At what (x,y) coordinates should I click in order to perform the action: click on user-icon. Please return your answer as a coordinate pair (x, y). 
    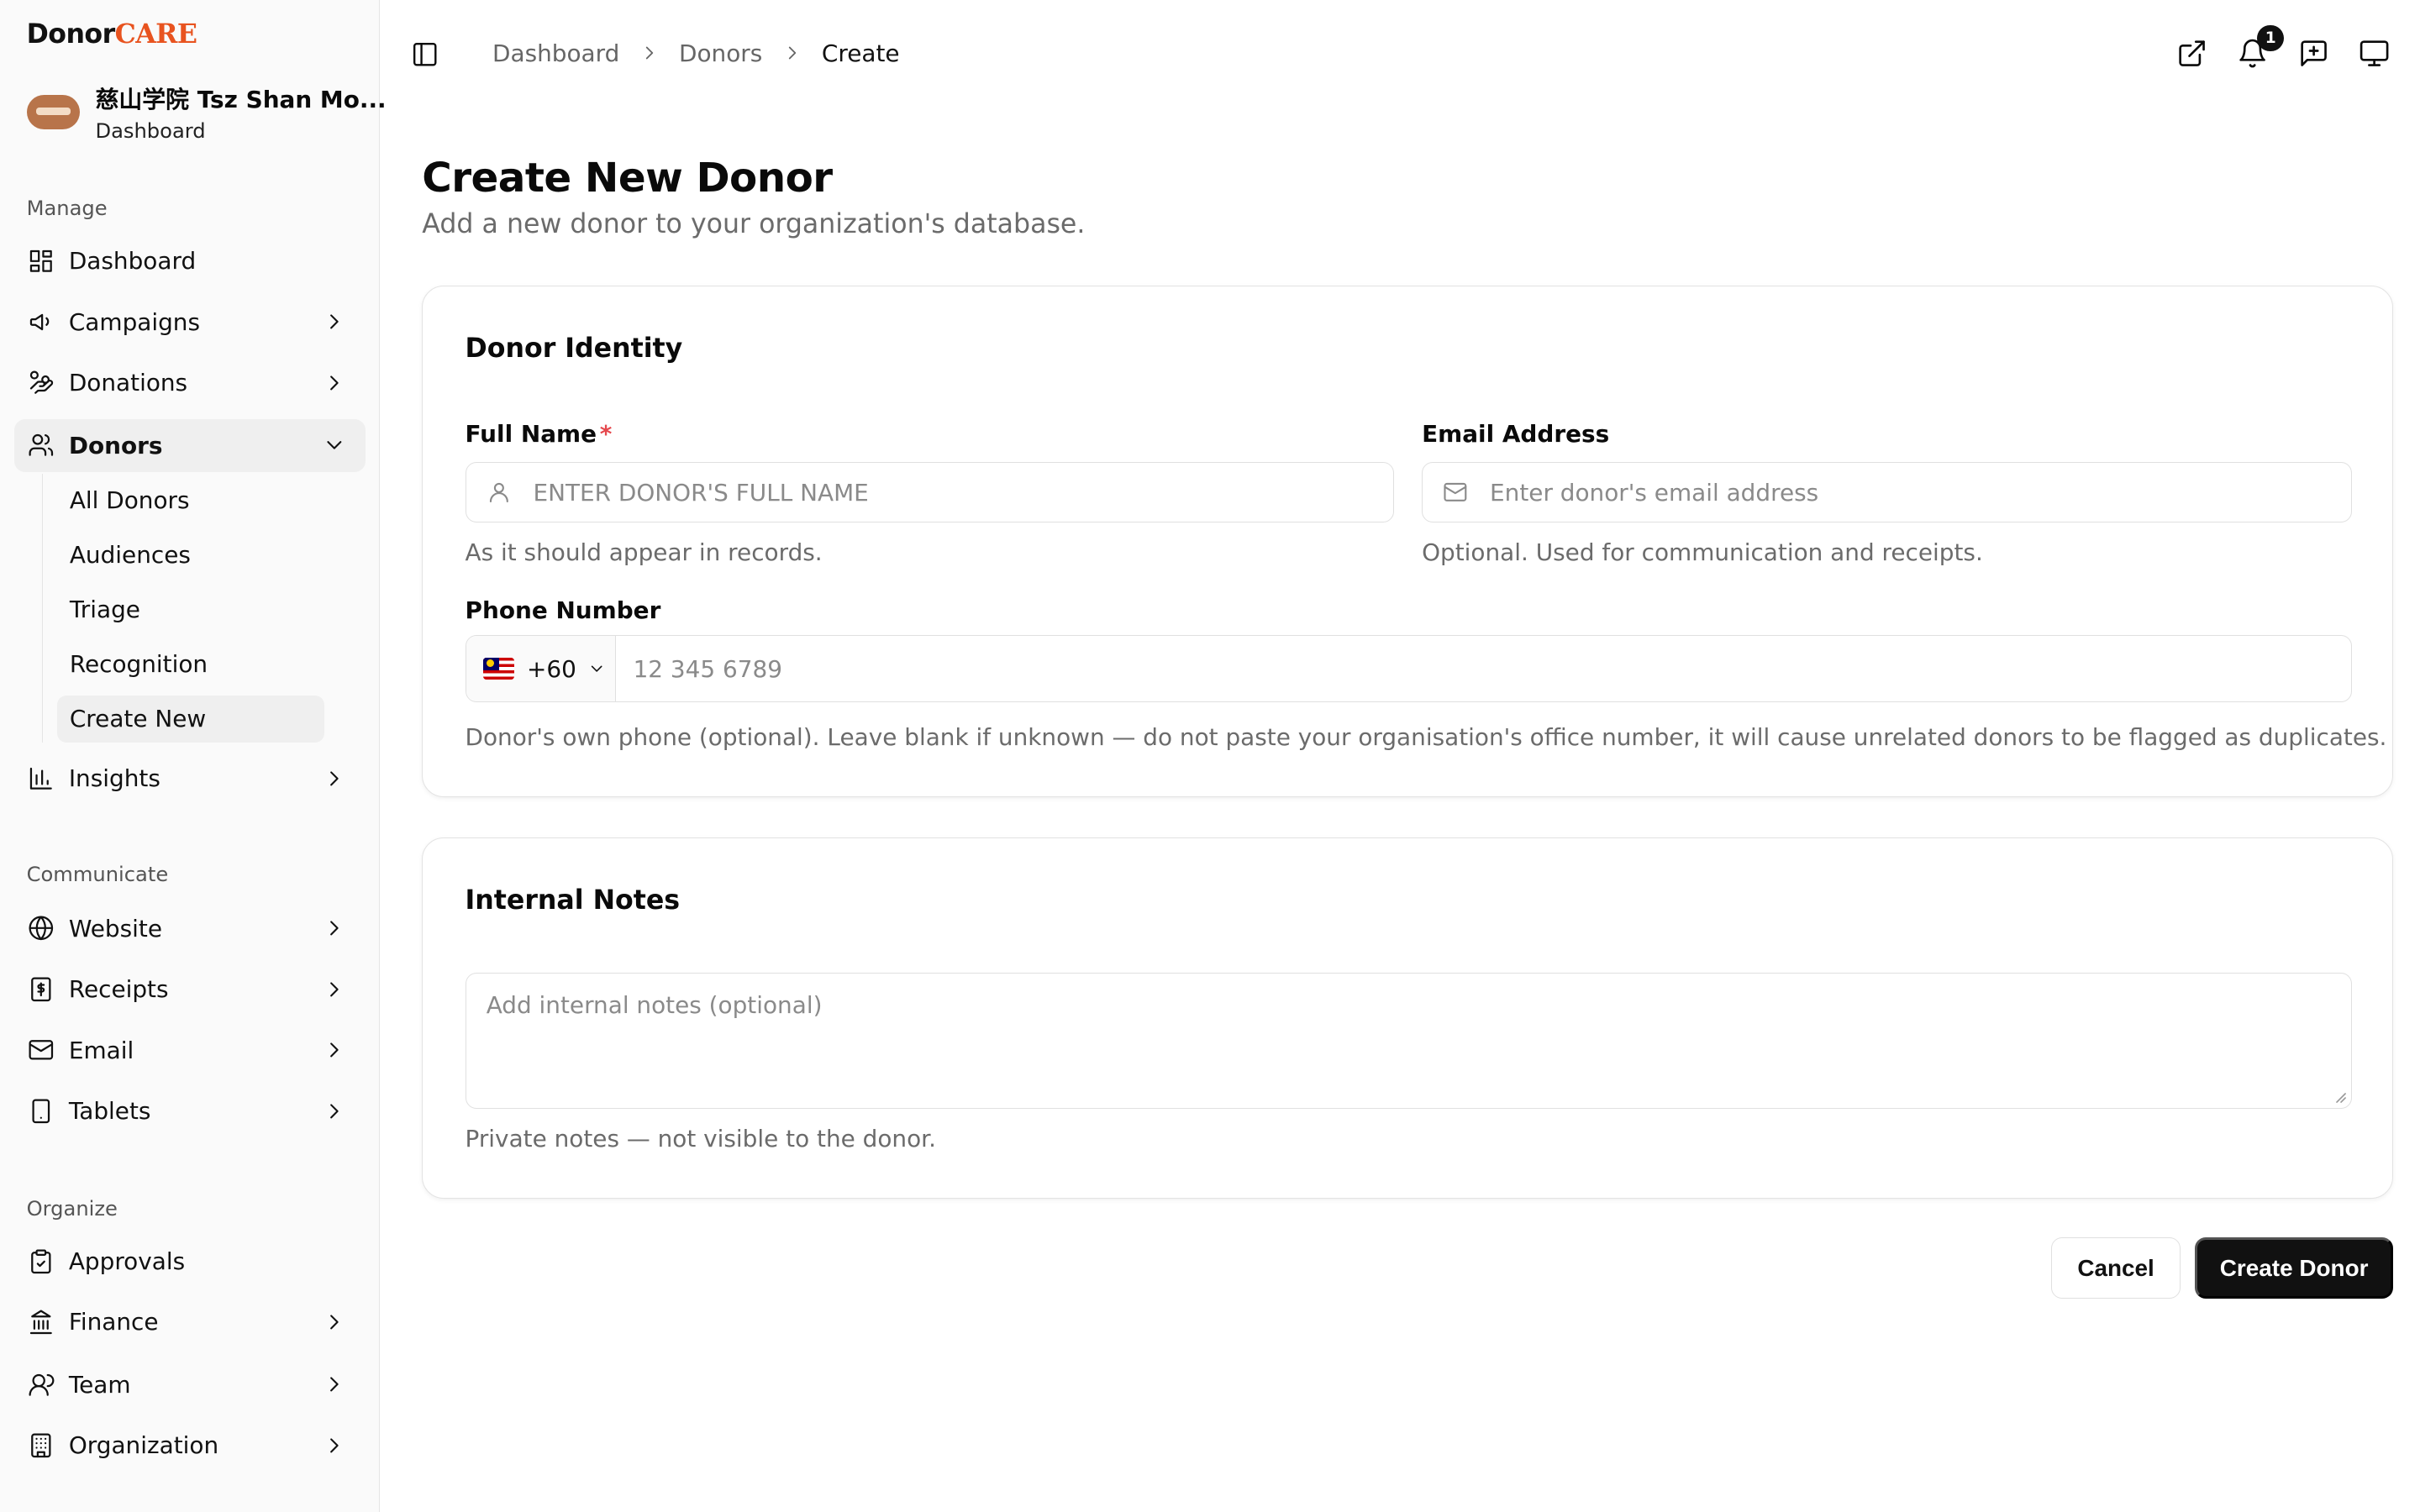
    Looking at the image, I should click on (41, 1385).